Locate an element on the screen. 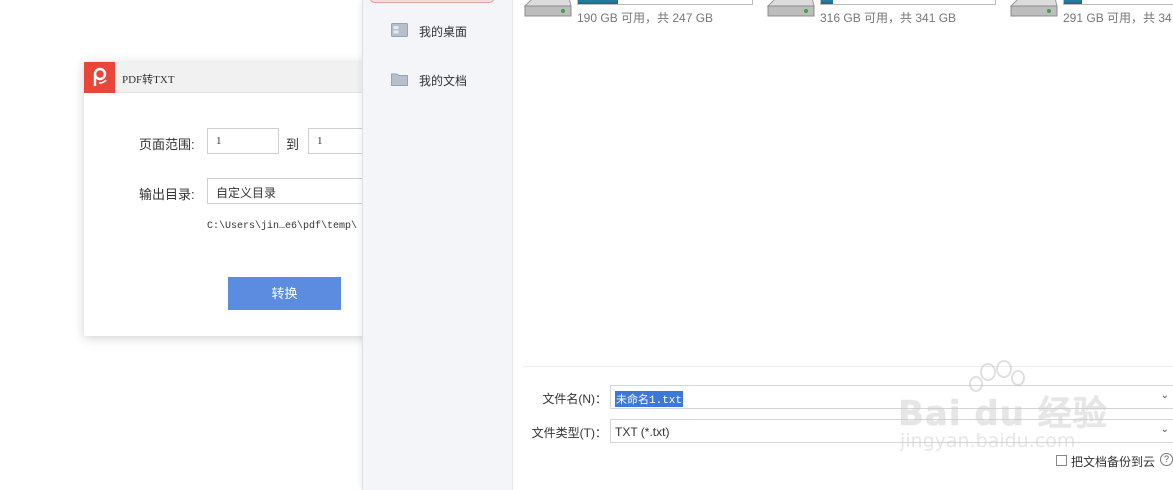 This screenshot has width=1173, height=490. nav-item-desktop: 我的桌面 is located at coordinates (446, 31).